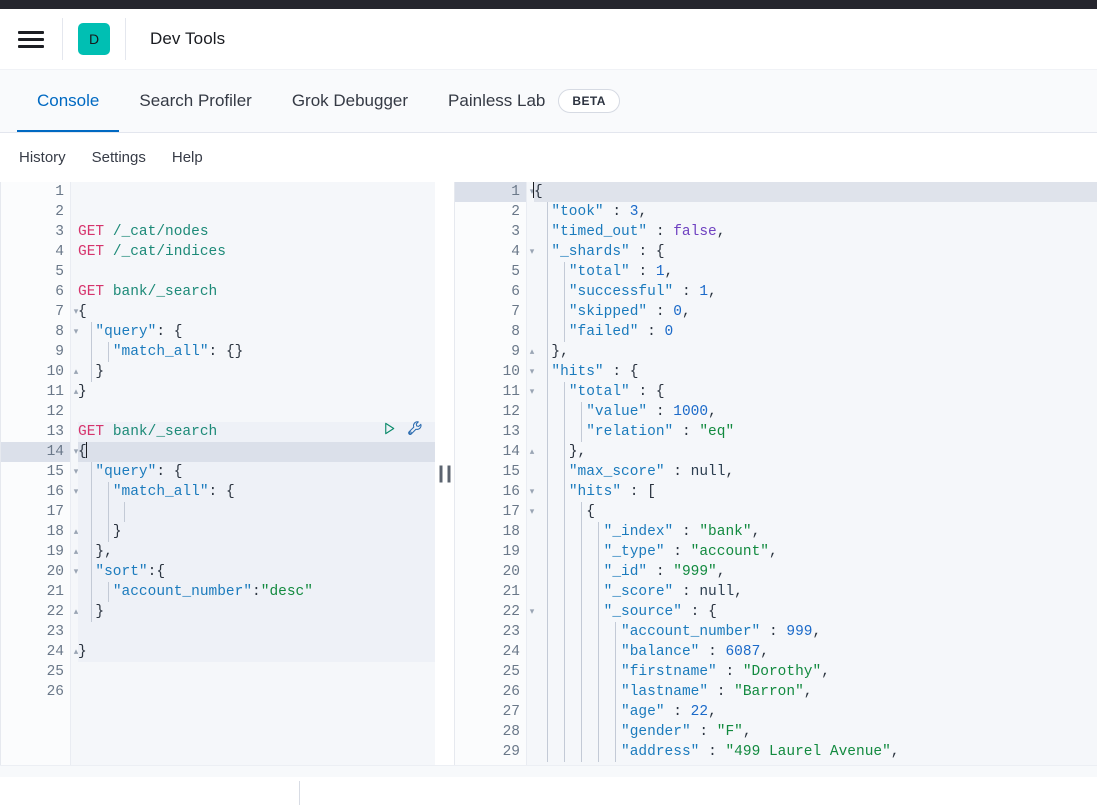 This screenshot has height=805, width=1097. I want to click on subnav-item-help: Help, so click(187, 157).